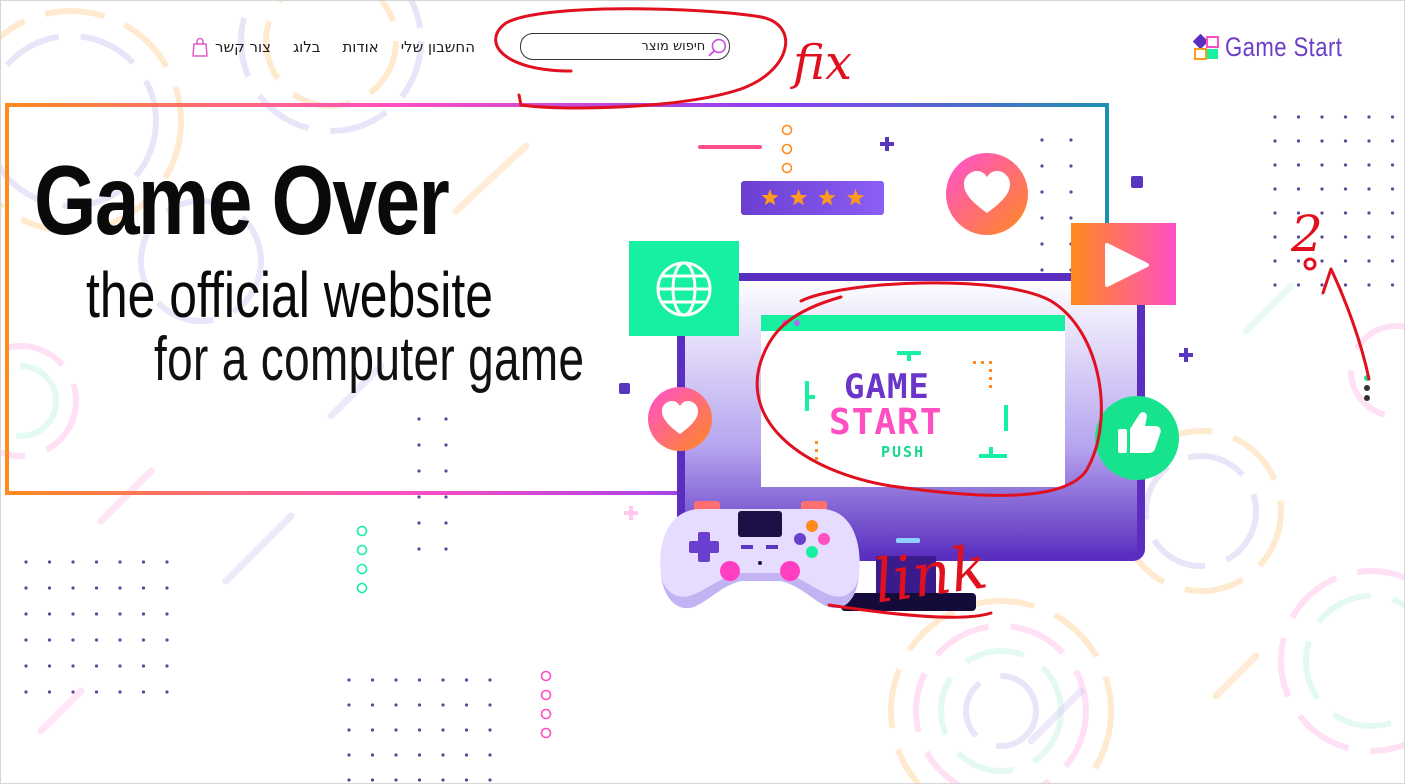 The image size is (1405, 784). What do you see at coordinates (1123, 264) in the screenshot?
I see `play-icon` at bounding box center [1123, 264].